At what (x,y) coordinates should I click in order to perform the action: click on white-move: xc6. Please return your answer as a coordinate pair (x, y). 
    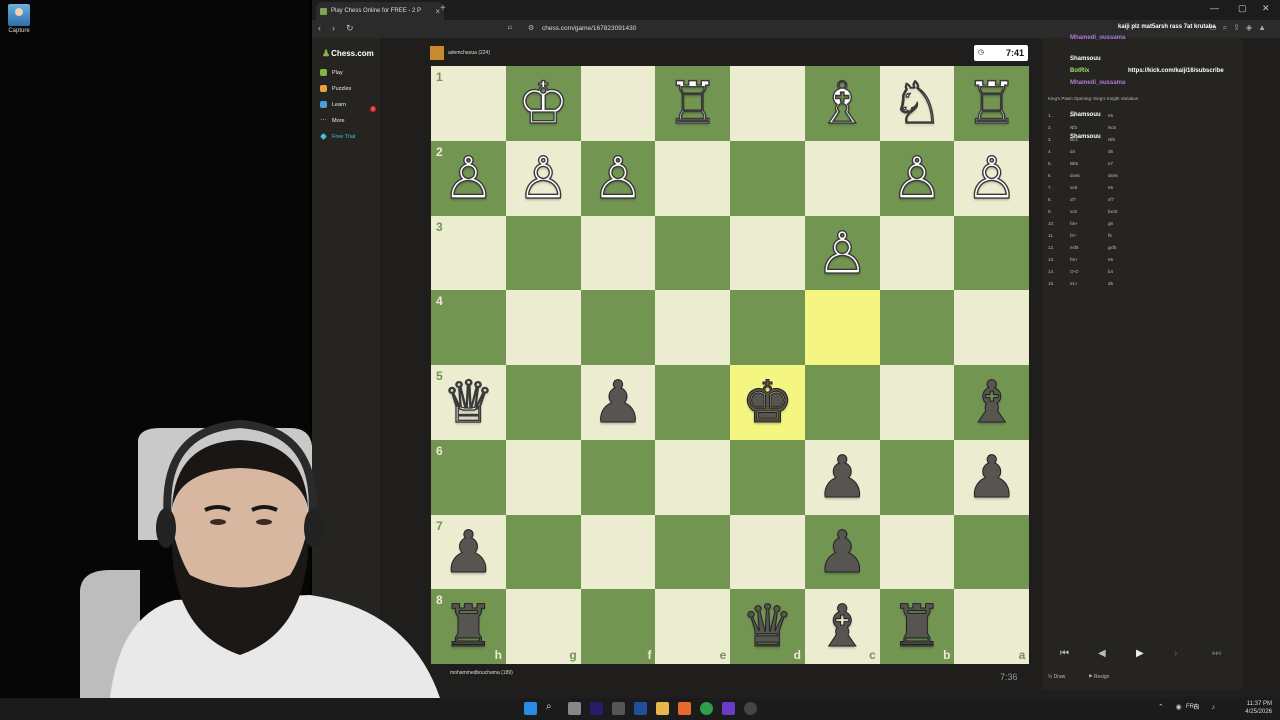
    Looking at the image, I should click on (1073, 211).